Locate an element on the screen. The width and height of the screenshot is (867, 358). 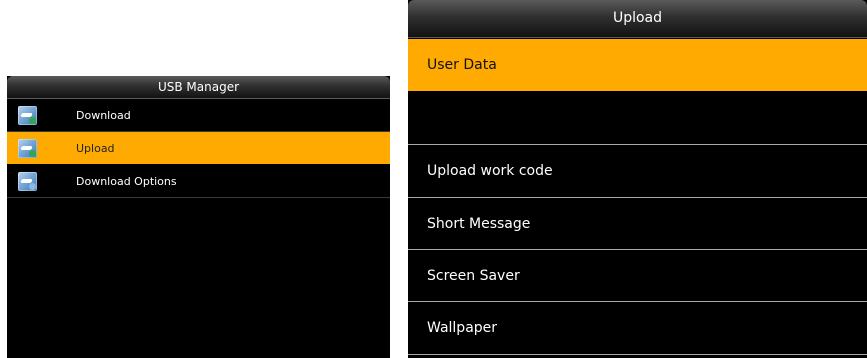
menu-item-blank is located at coordinates (637, 117).